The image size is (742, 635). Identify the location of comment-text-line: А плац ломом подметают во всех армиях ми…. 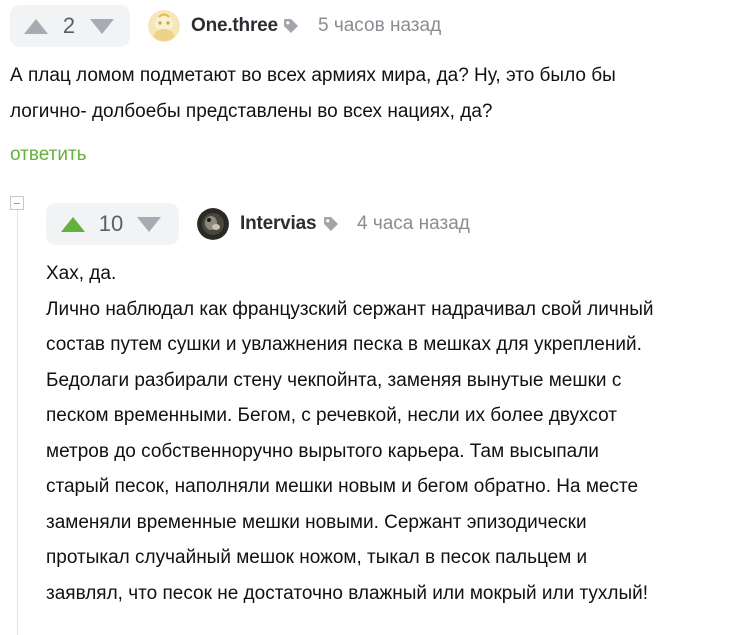
(313, 75).